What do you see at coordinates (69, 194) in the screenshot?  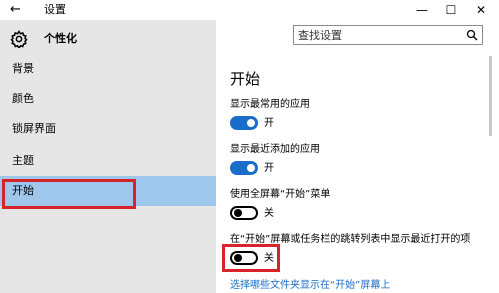 I see `selection-highlight-box` at bounding box center [69, 194].